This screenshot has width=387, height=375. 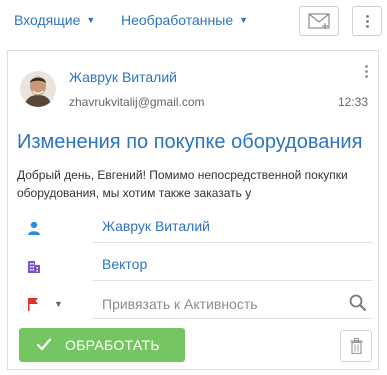 I want to click on card-menu-icon, so click(x=366, y=72).